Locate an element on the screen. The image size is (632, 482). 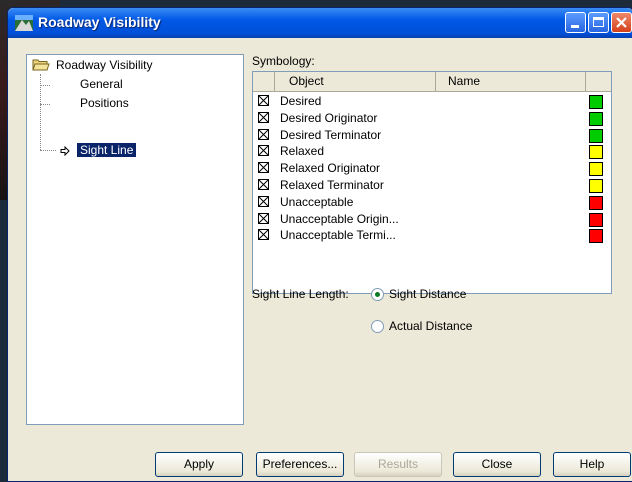
tree-item-sight-line: Sight Line is located at coordinates (107, 150).